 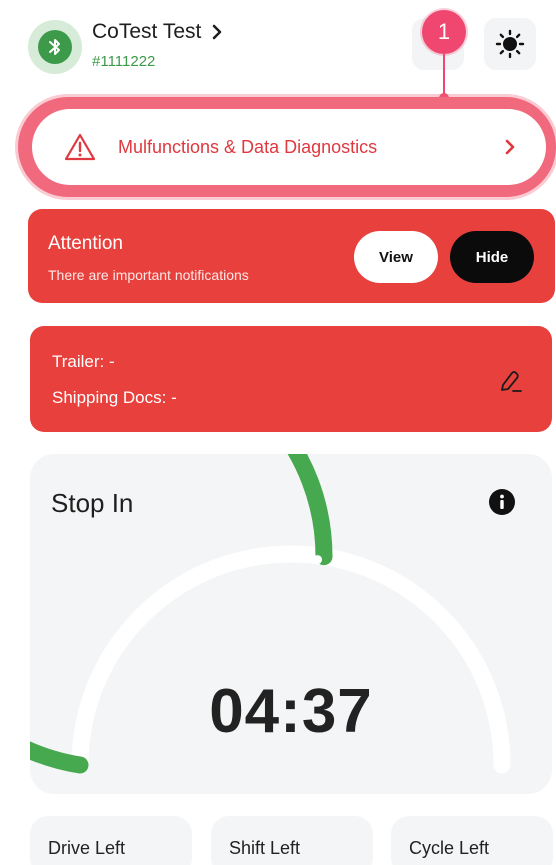 I want to click on trailer-card: Trailer: - Shipping Docs: -, so click(x=291, y=379).